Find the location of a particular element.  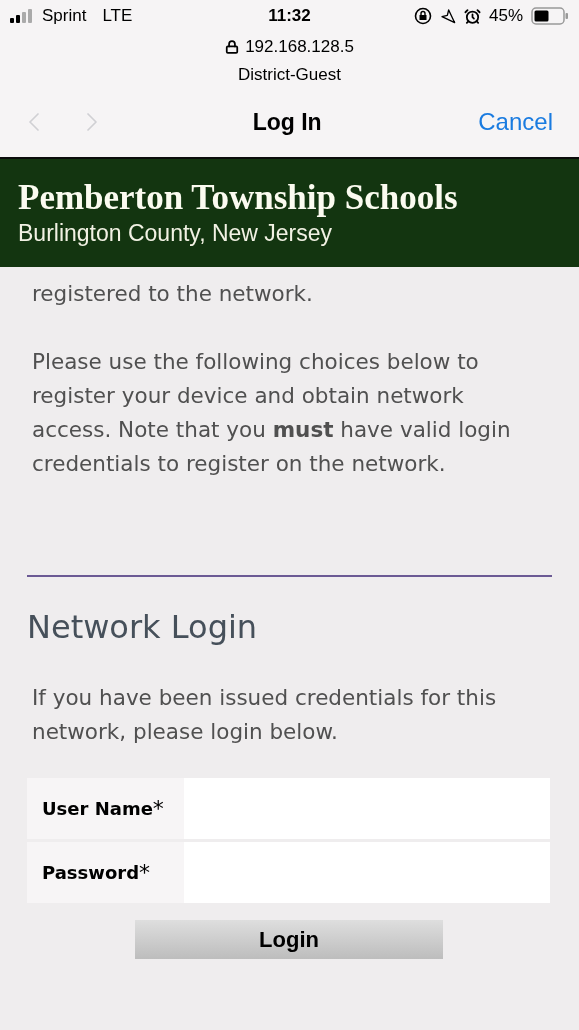

intro-paragraph: registered to the network. is located at coordinates (173, 294).